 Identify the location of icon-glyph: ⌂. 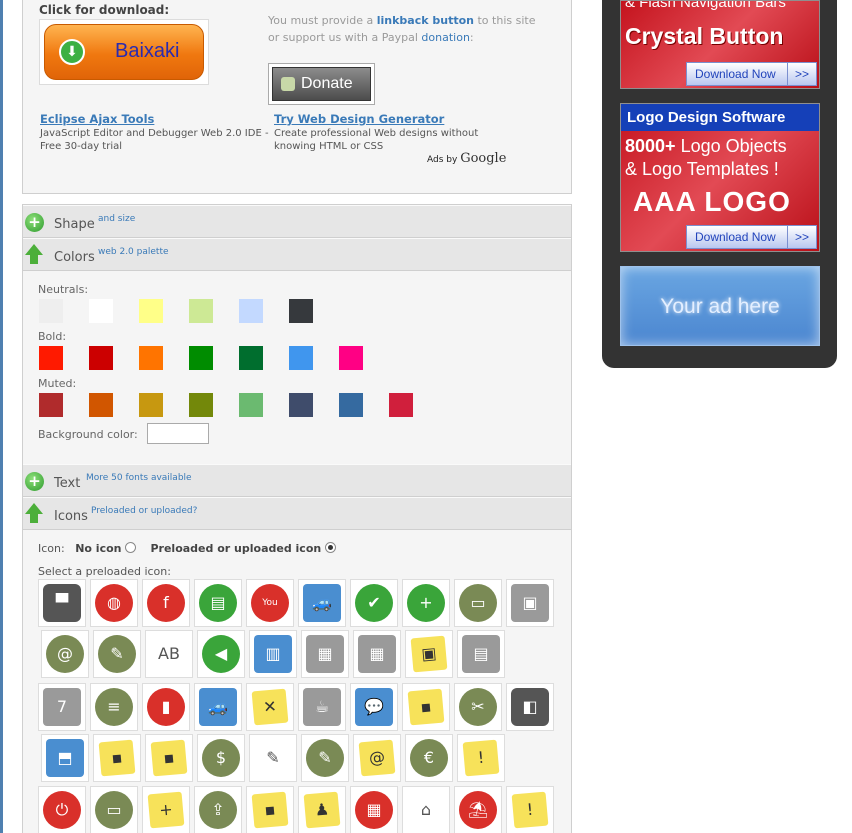
(426, 809).